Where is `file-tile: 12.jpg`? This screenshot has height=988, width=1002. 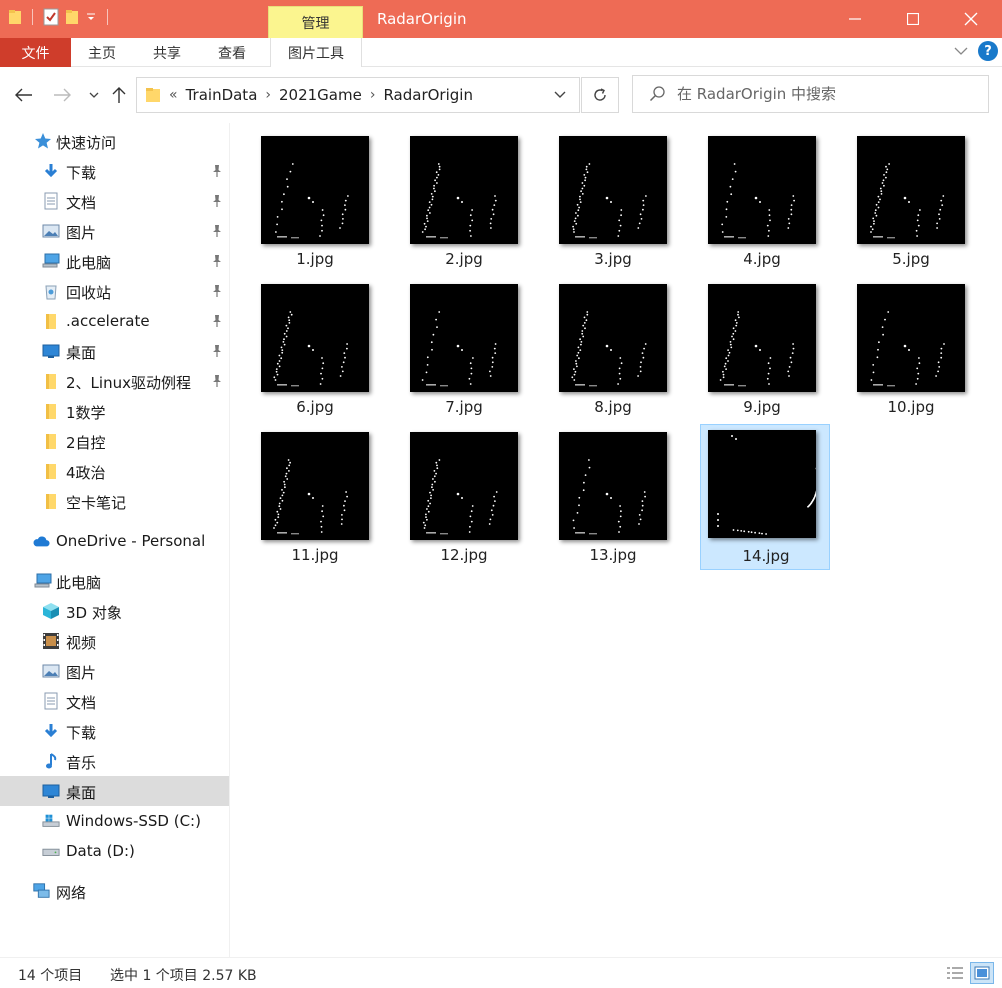 file-tile: 12.jpg is located at coordinates (449, 492).